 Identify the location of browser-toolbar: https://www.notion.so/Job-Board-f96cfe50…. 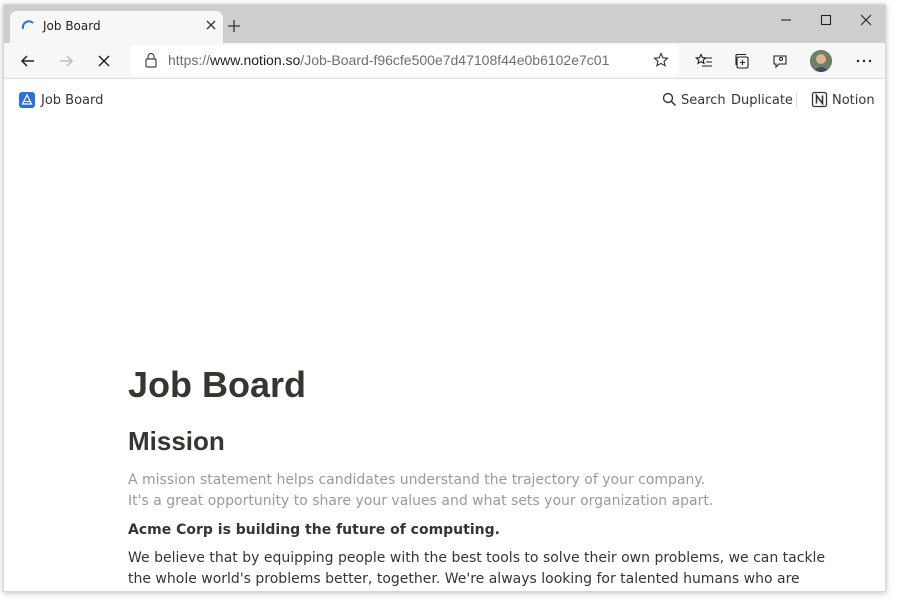
(444, 61).